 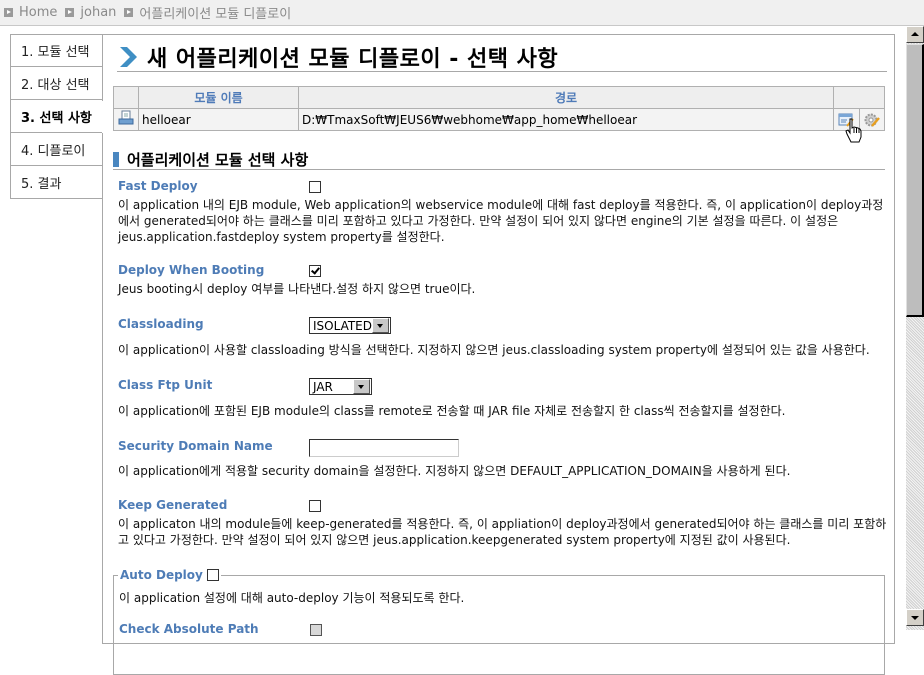 What do you see at coordinates (128, 57) in the screenshot?
I see `chevron-right-icon` at bounding box center [128, 57].